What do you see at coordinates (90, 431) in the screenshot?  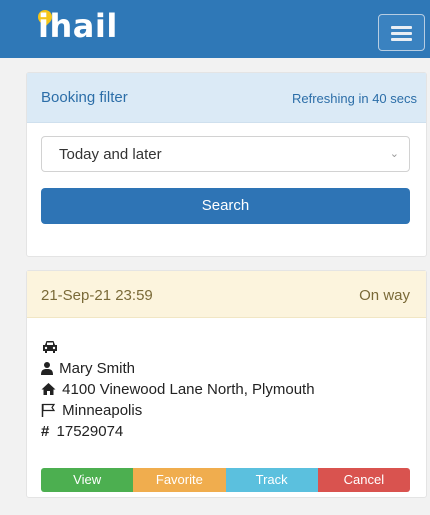 I see `booking-number: 17529074` at bounding box center [90, 431].